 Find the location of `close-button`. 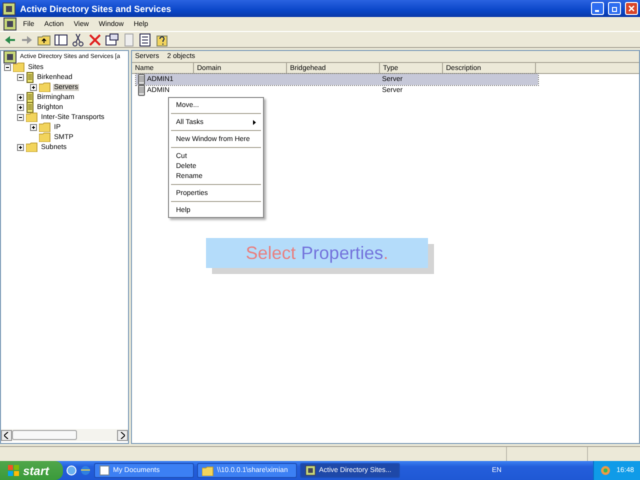

close-button is located at coordinates (631, 8).